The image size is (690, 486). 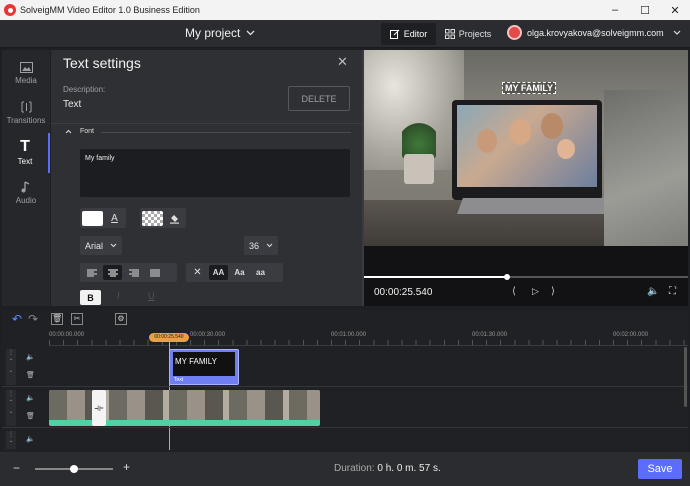 I want to click on next-frame-icon: ⟩, so click(x=553, y=291).